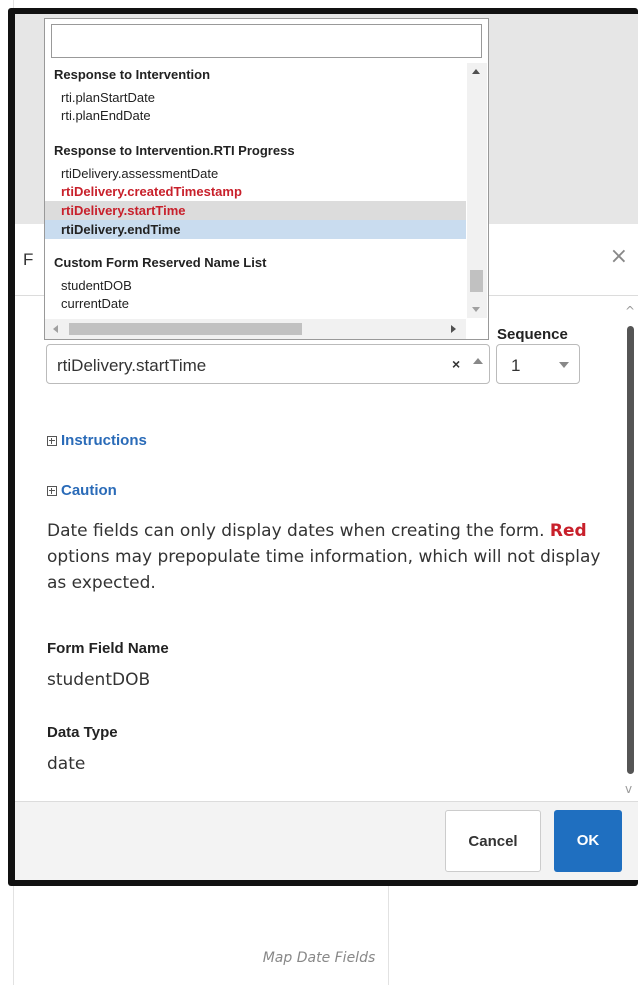 Image resolution: width=638 pixels, height=985 pixels. Describe the element at coordinates (588, 841) in the screenshot. I see `ok-button: OK` at that location.